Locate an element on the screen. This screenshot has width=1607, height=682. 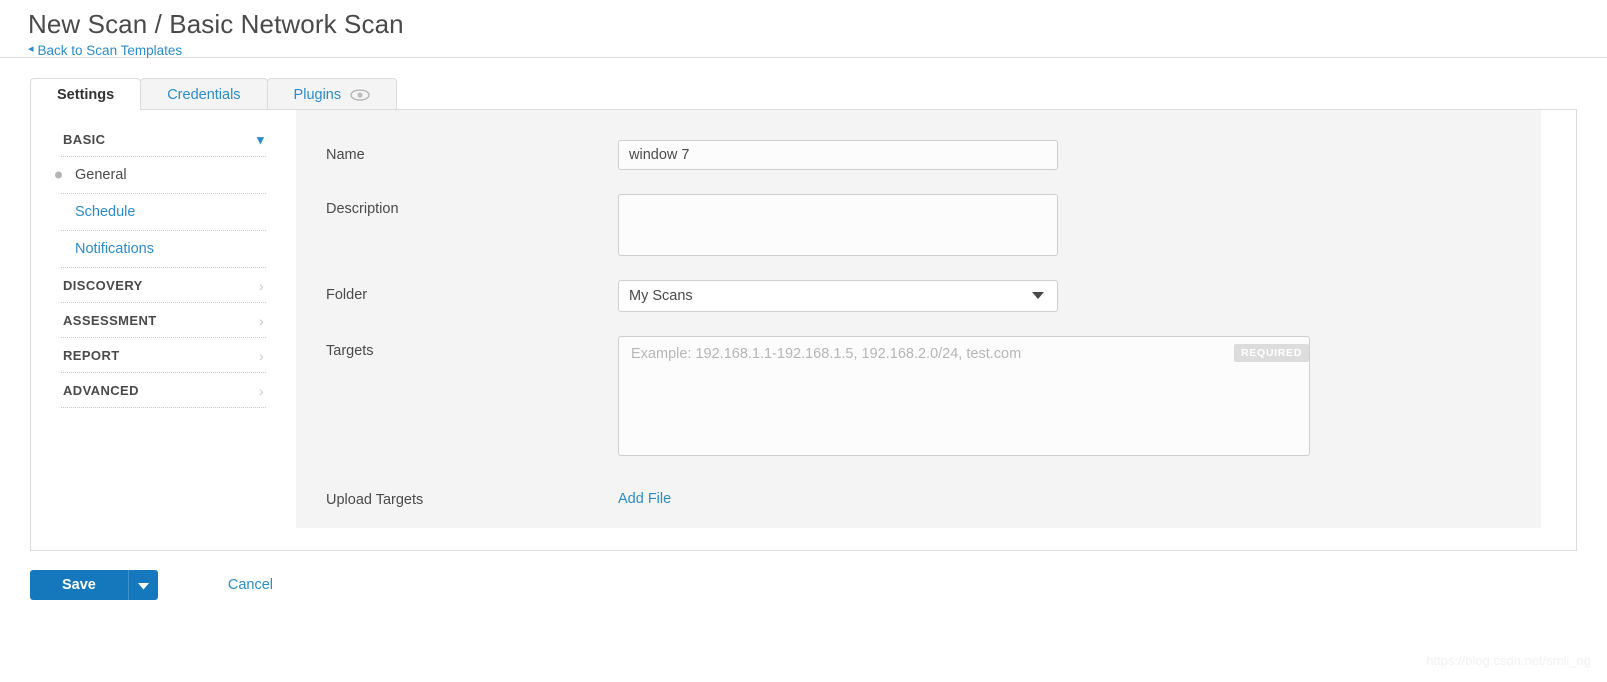
cancel-button: Cancel is located at coordinates (250, 585).